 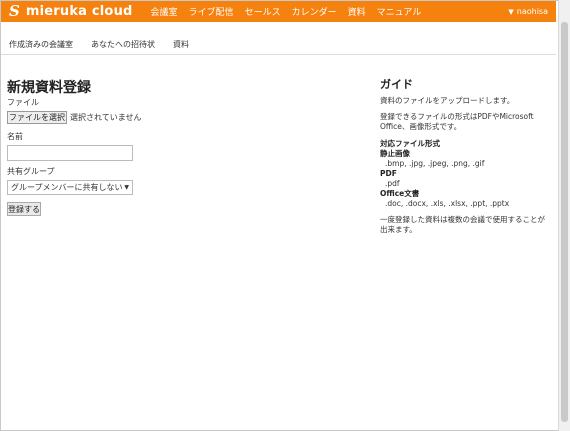 I want to click on submit-button: 登録する, so click(x=24, y=209).